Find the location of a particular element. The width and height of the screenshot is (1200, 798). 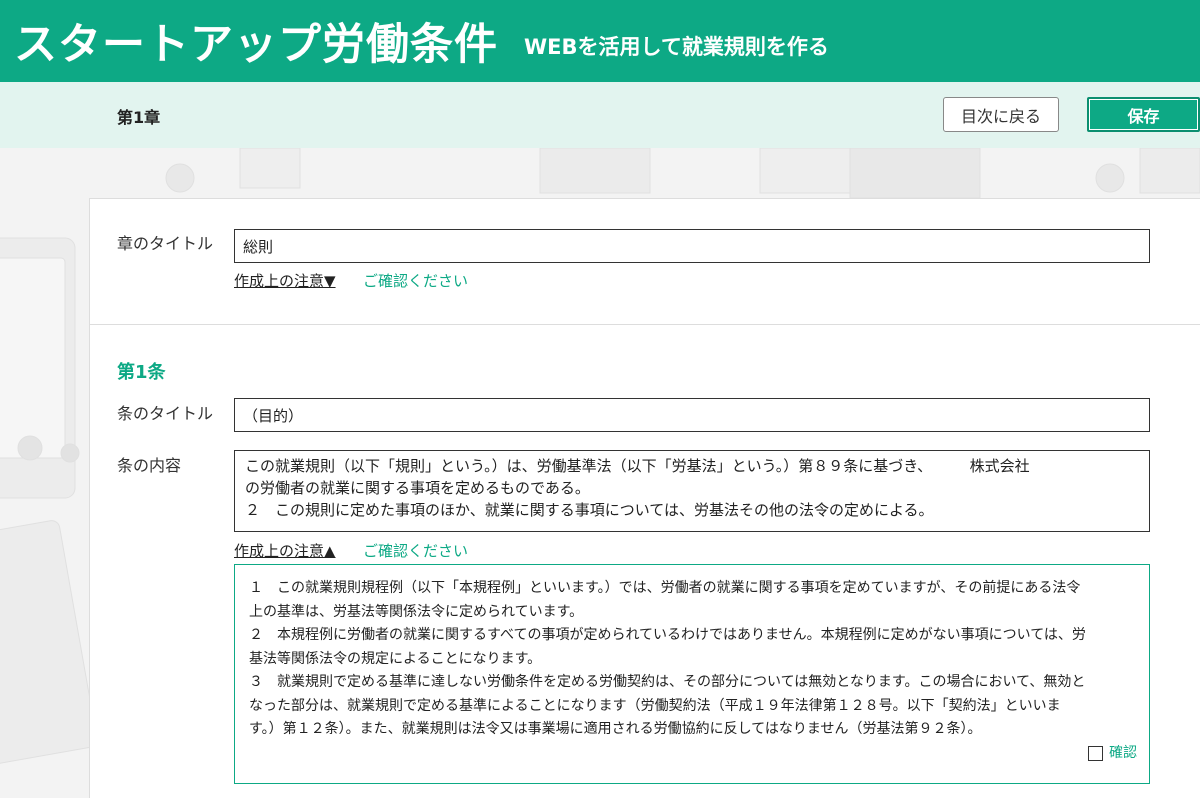

content-line: の労働者の就業に関する事項を定めるものである。 is located at coordinates (417, 488).